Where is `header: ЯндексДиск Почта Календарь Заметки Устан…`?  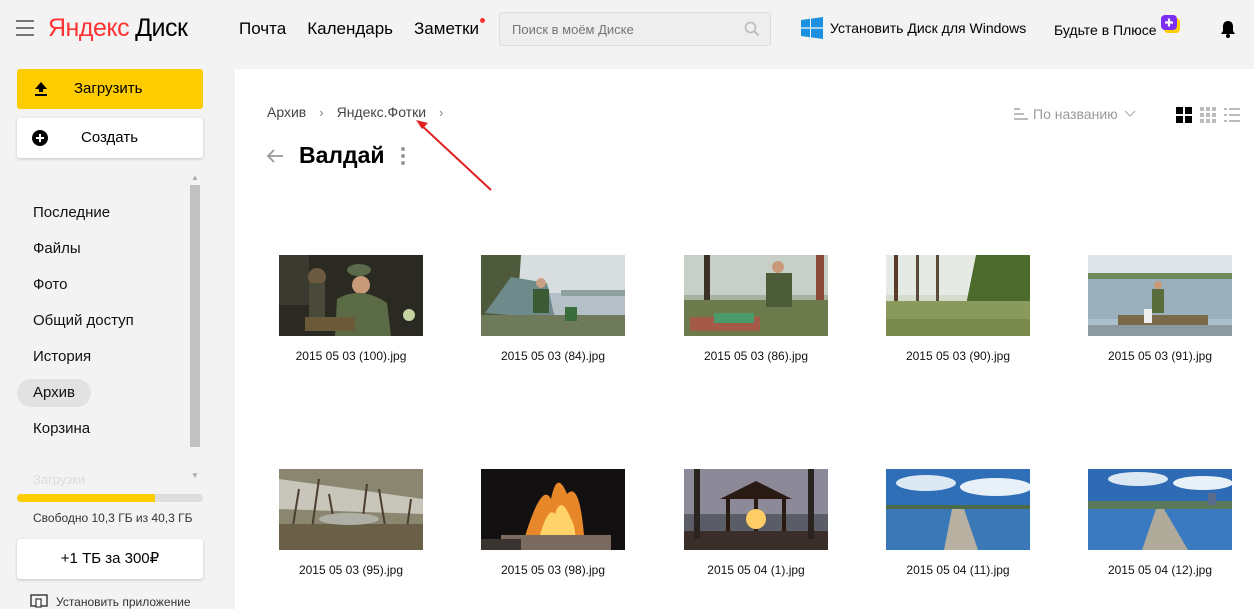 header: ЯндексДиск Почта Календарь Заметки Устан… is located at coordinates (627, 30).